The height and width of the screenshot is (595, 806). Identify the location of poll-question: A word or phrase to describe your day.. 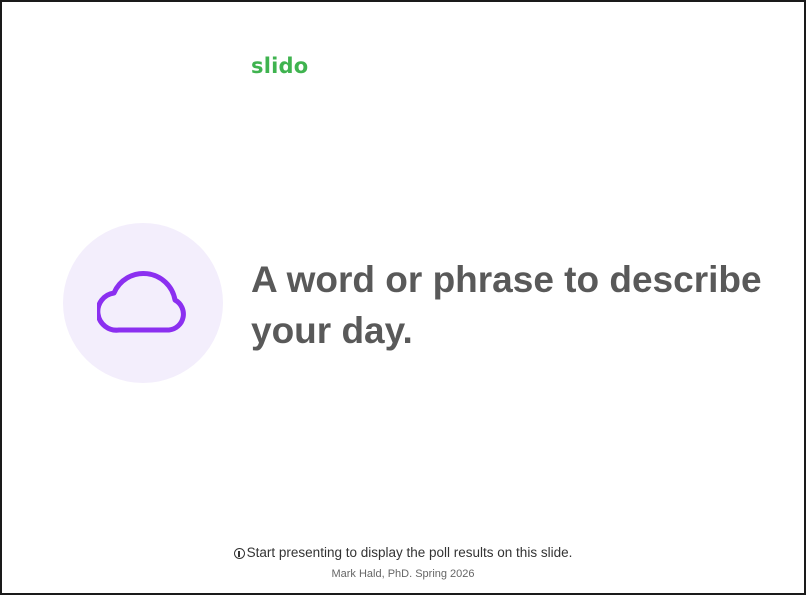
(506, 305).